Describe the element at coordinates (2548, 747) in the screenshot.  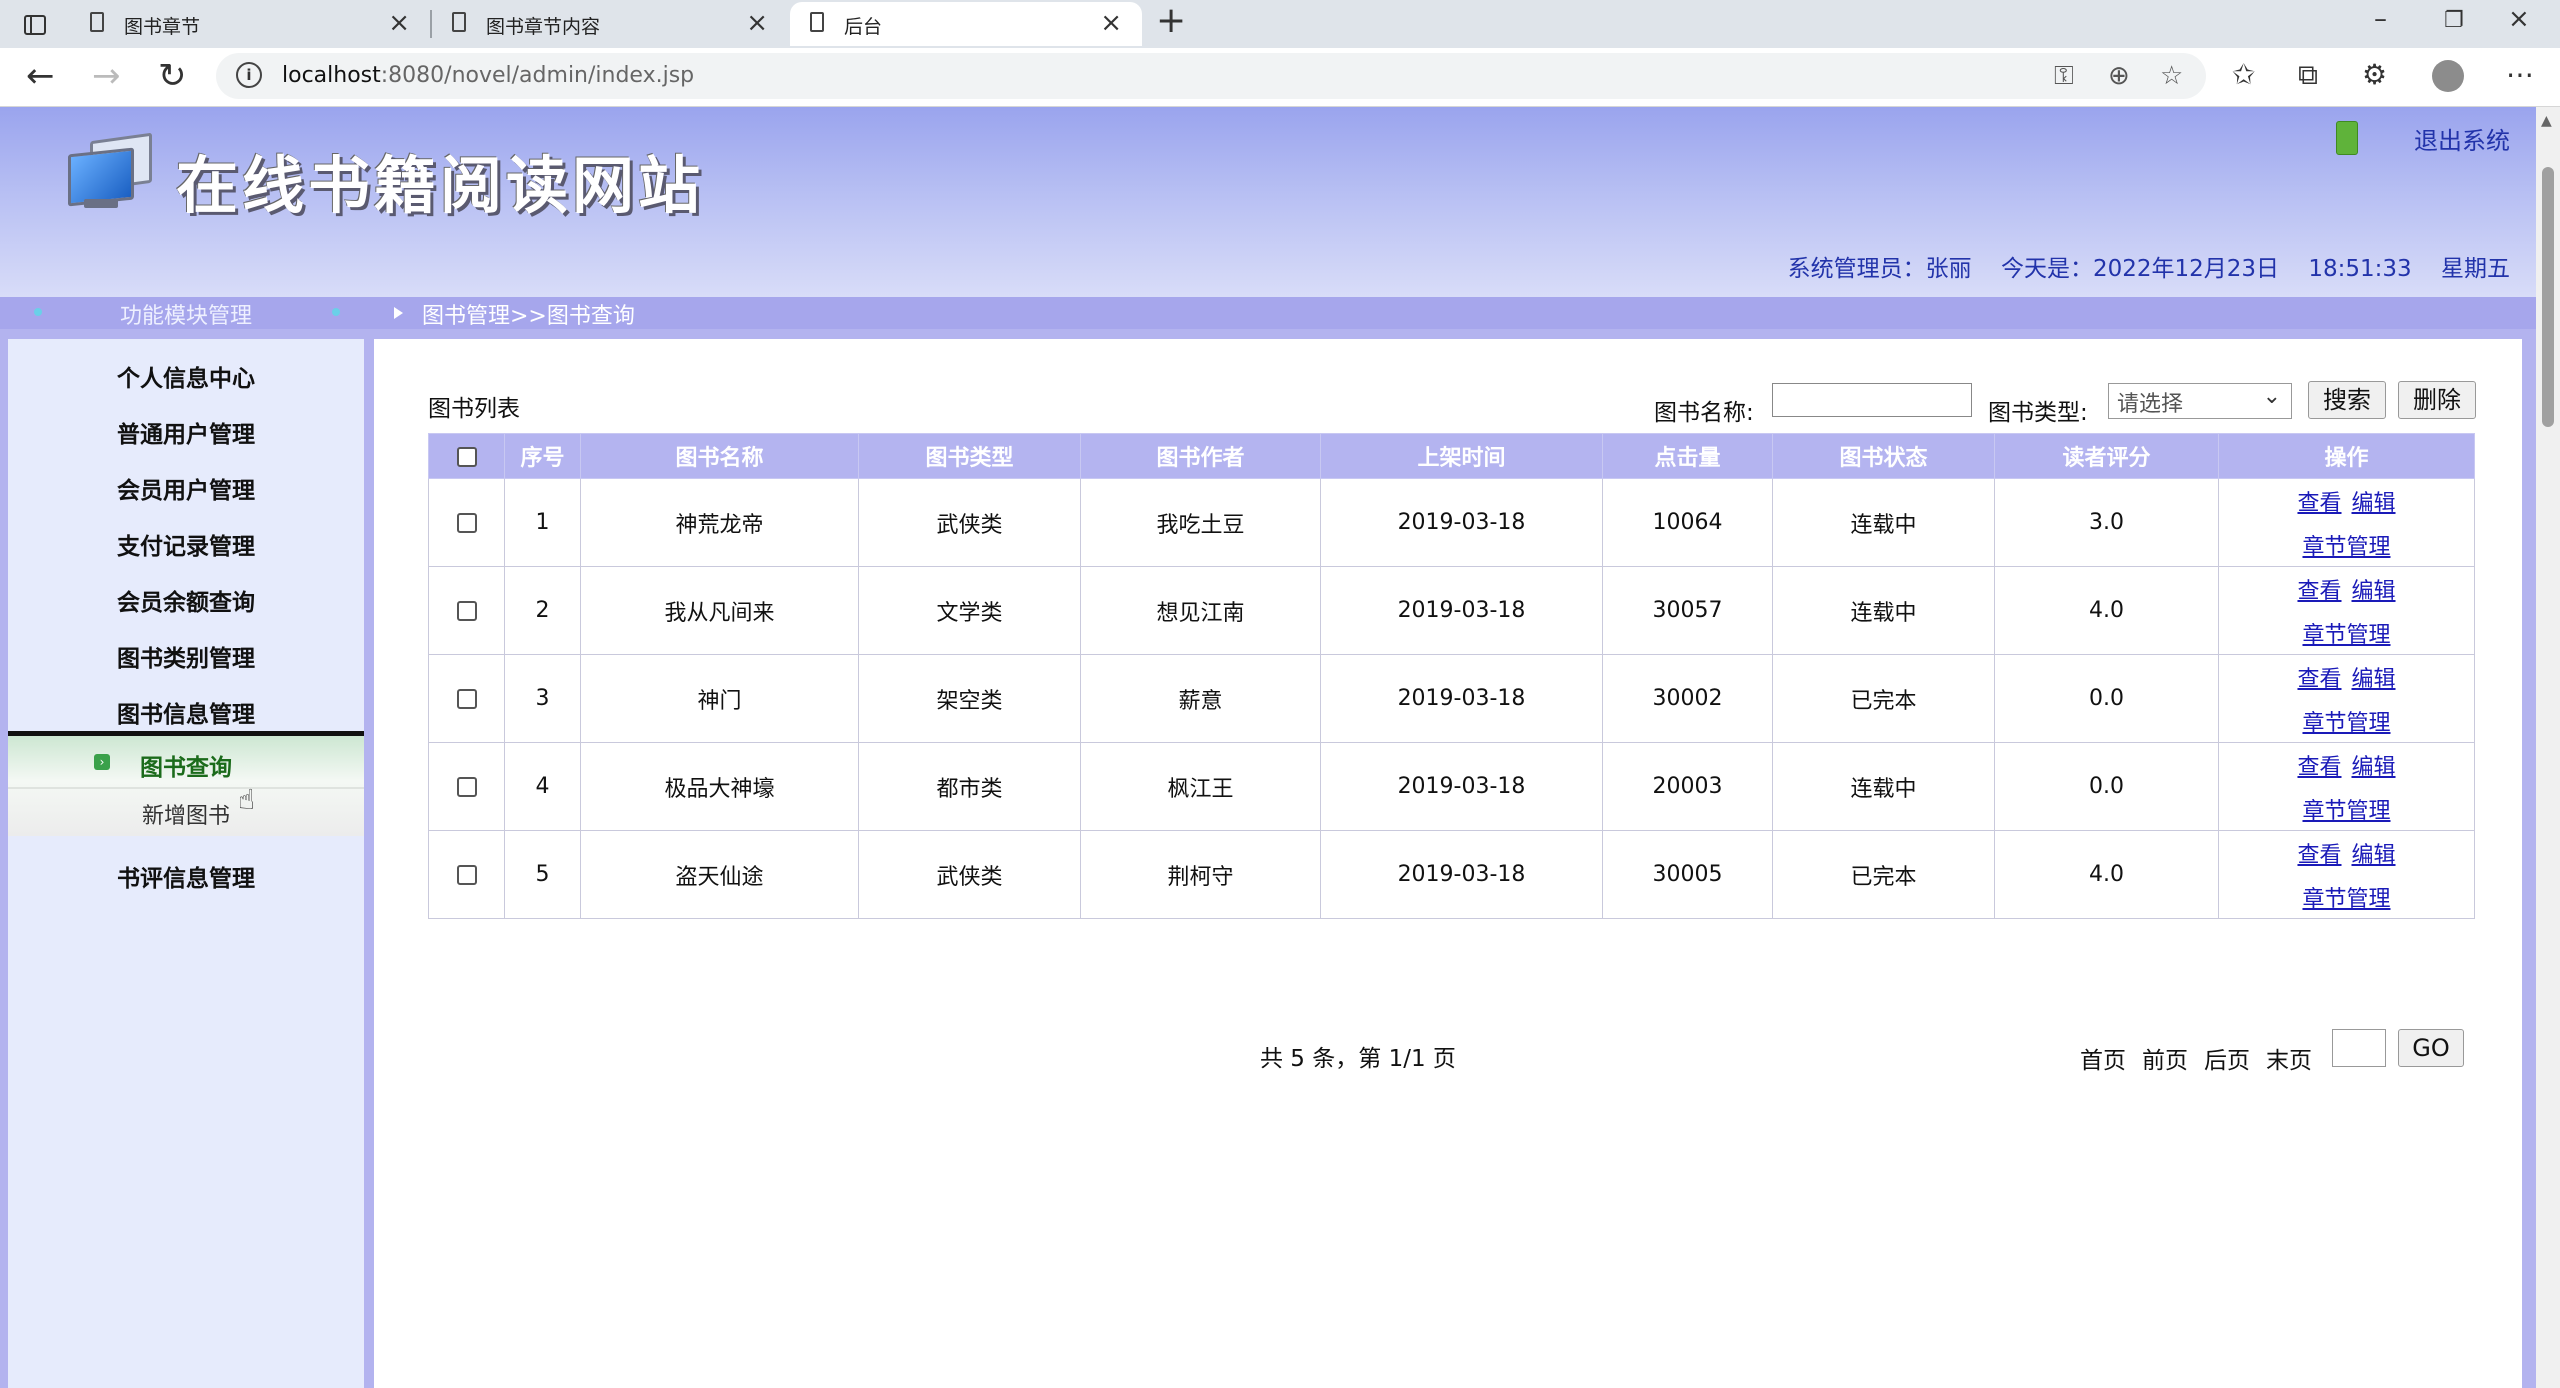
I see `vertical-scrollbar: ▲` at that location.